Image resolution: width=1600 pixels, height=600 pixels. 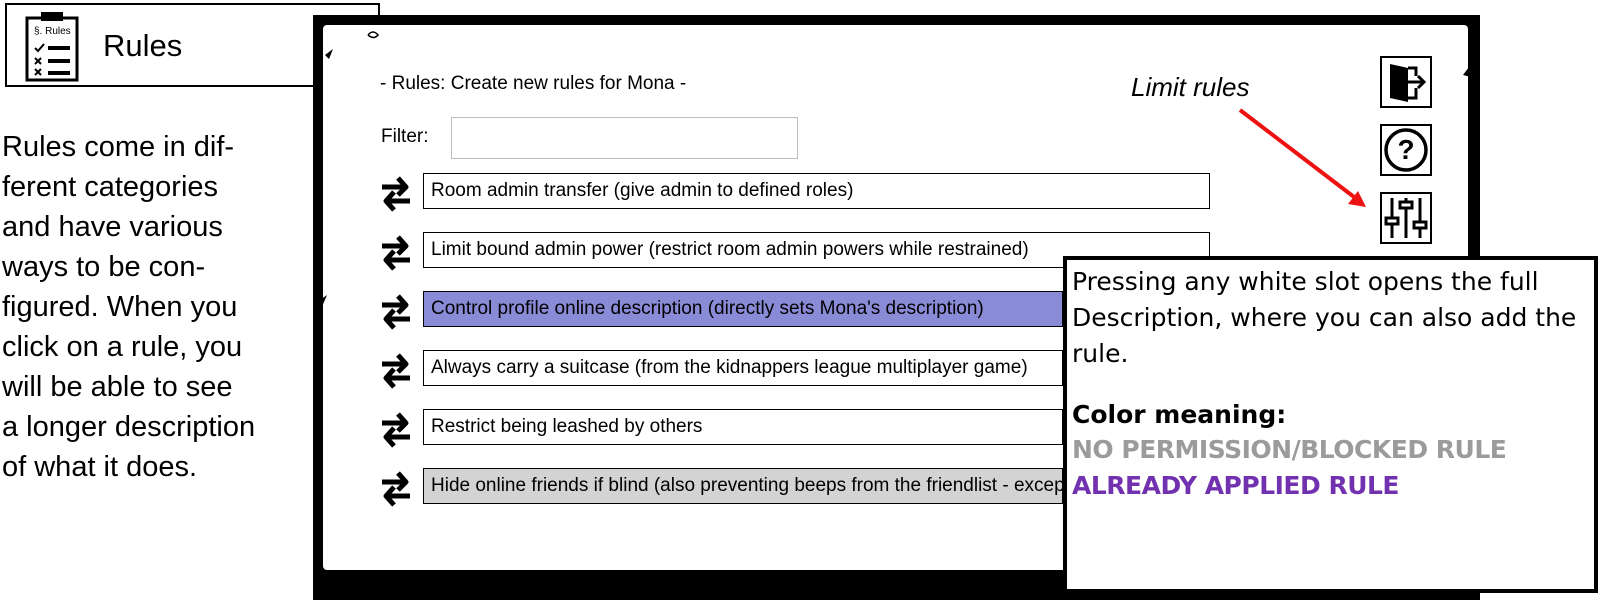 I want to click on exit-icon, so click(x=1408, y=83).